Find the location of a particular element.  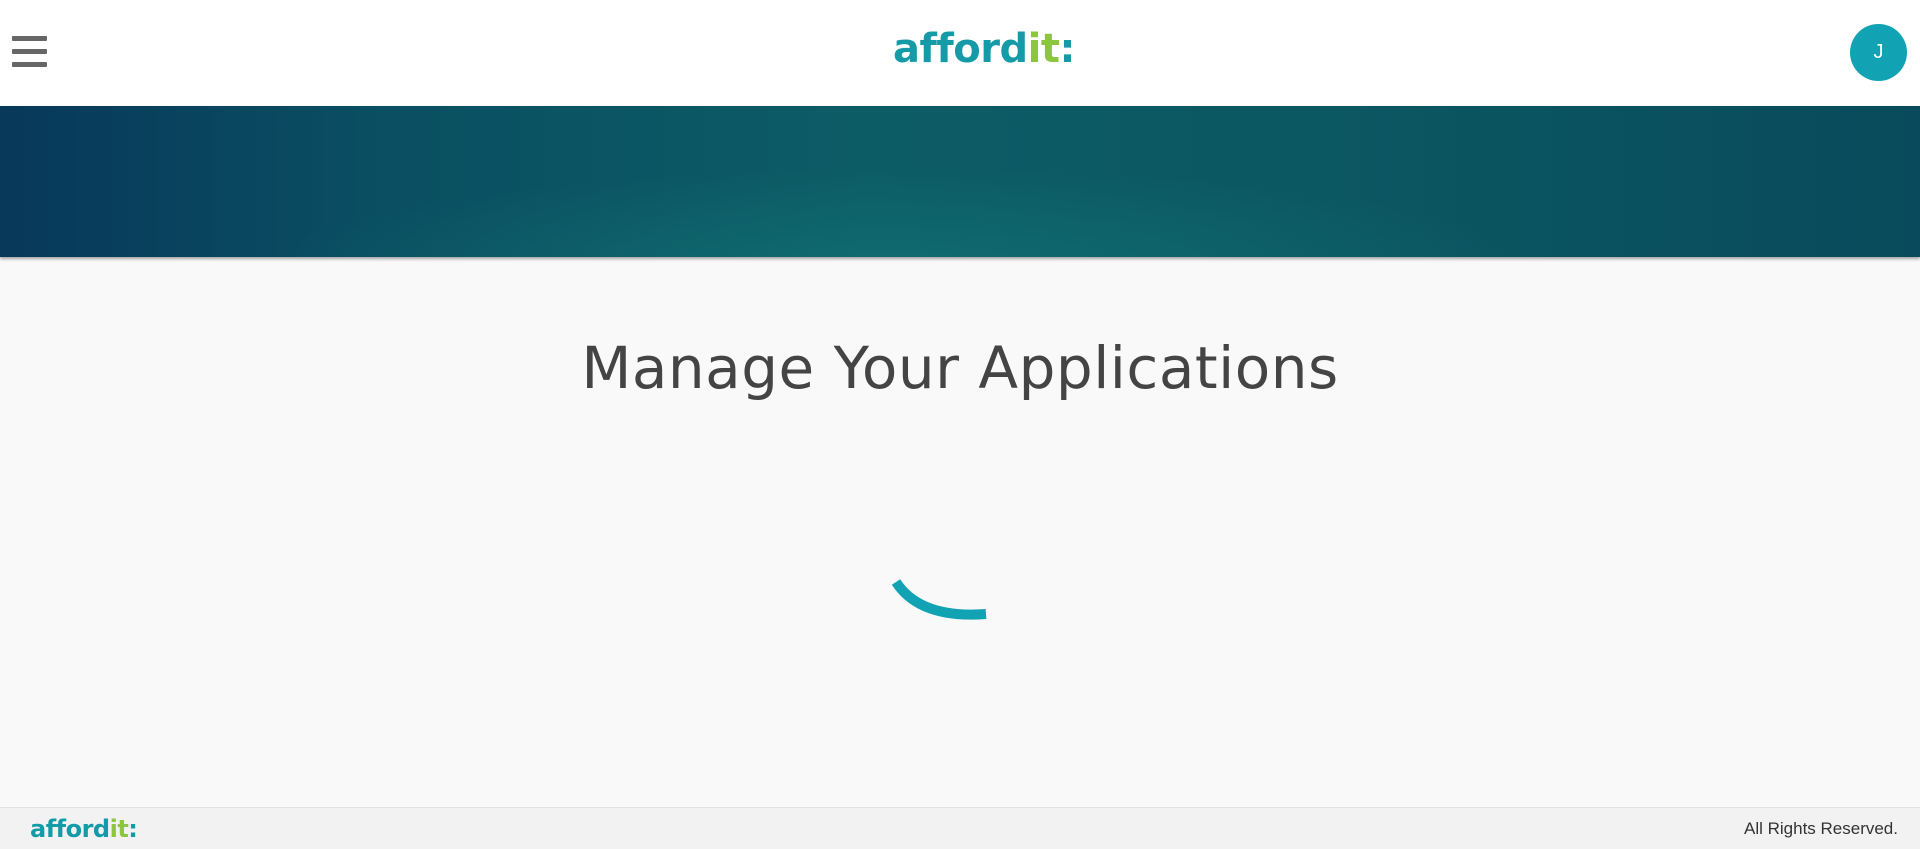

top-header: affordit: J is located at coordinates (960, 53).